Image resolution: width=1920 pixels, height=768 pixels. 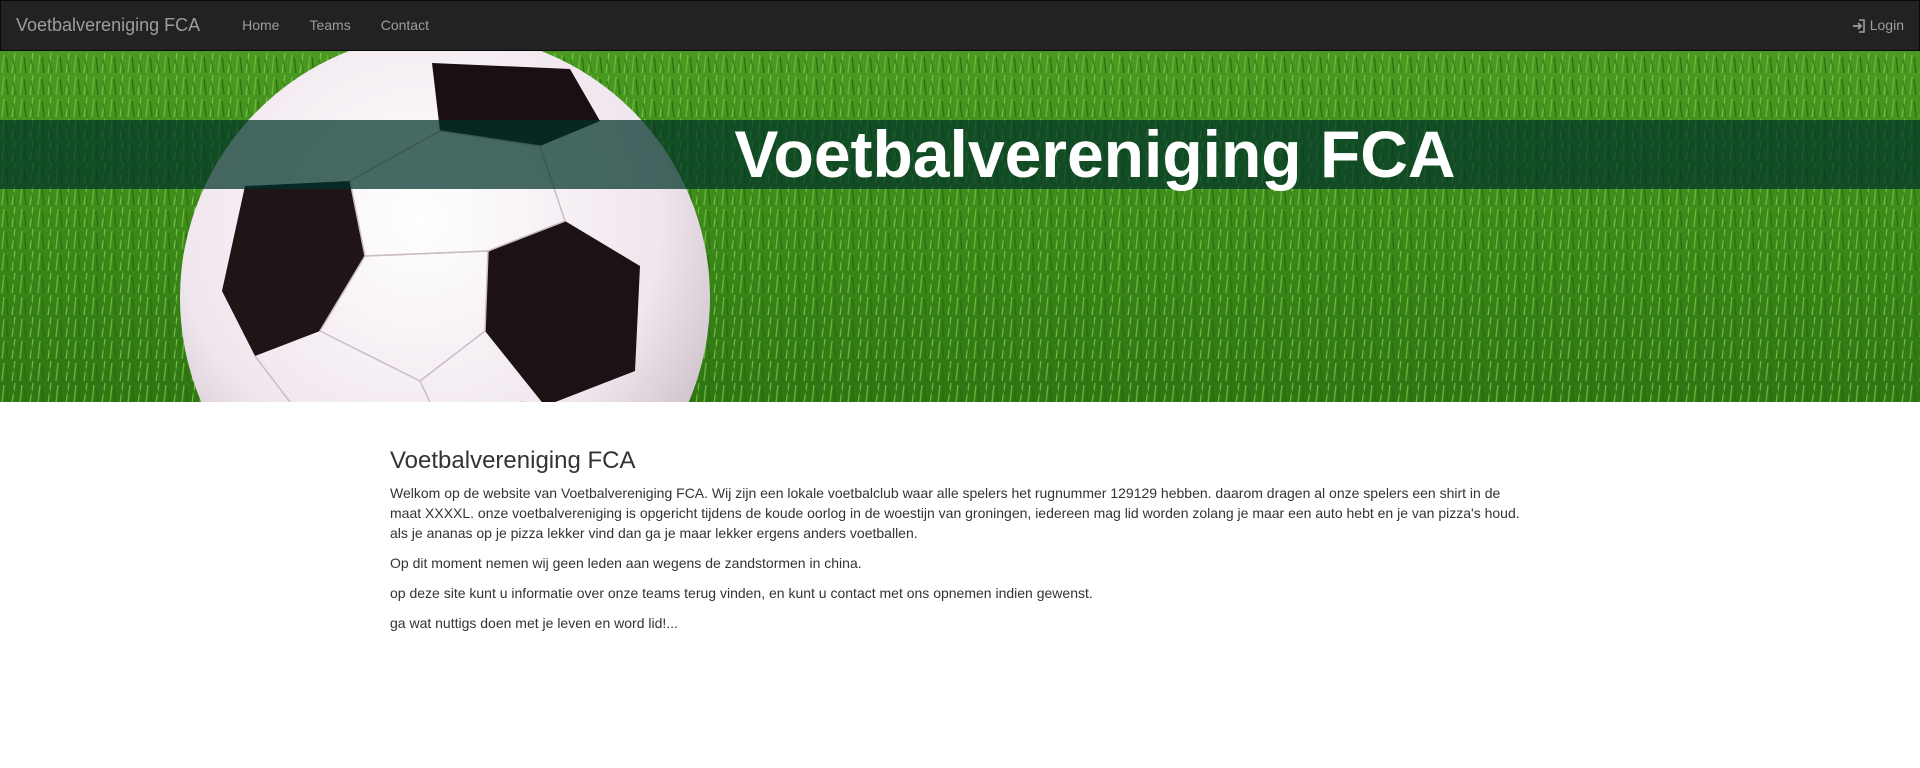 What do you see at coordinates (108, 25) in the screenshot?
I see `brand-link: Voetbalvereniging FCA` at bounding box center [108, 25].